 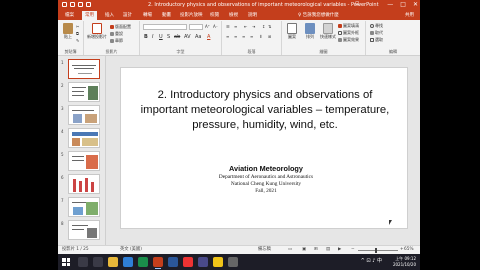 What do you see at coordinates (245, 26) in the screenshot?
I see `decrease-indent-icon: ⇤` at bounding box center [245, 26].